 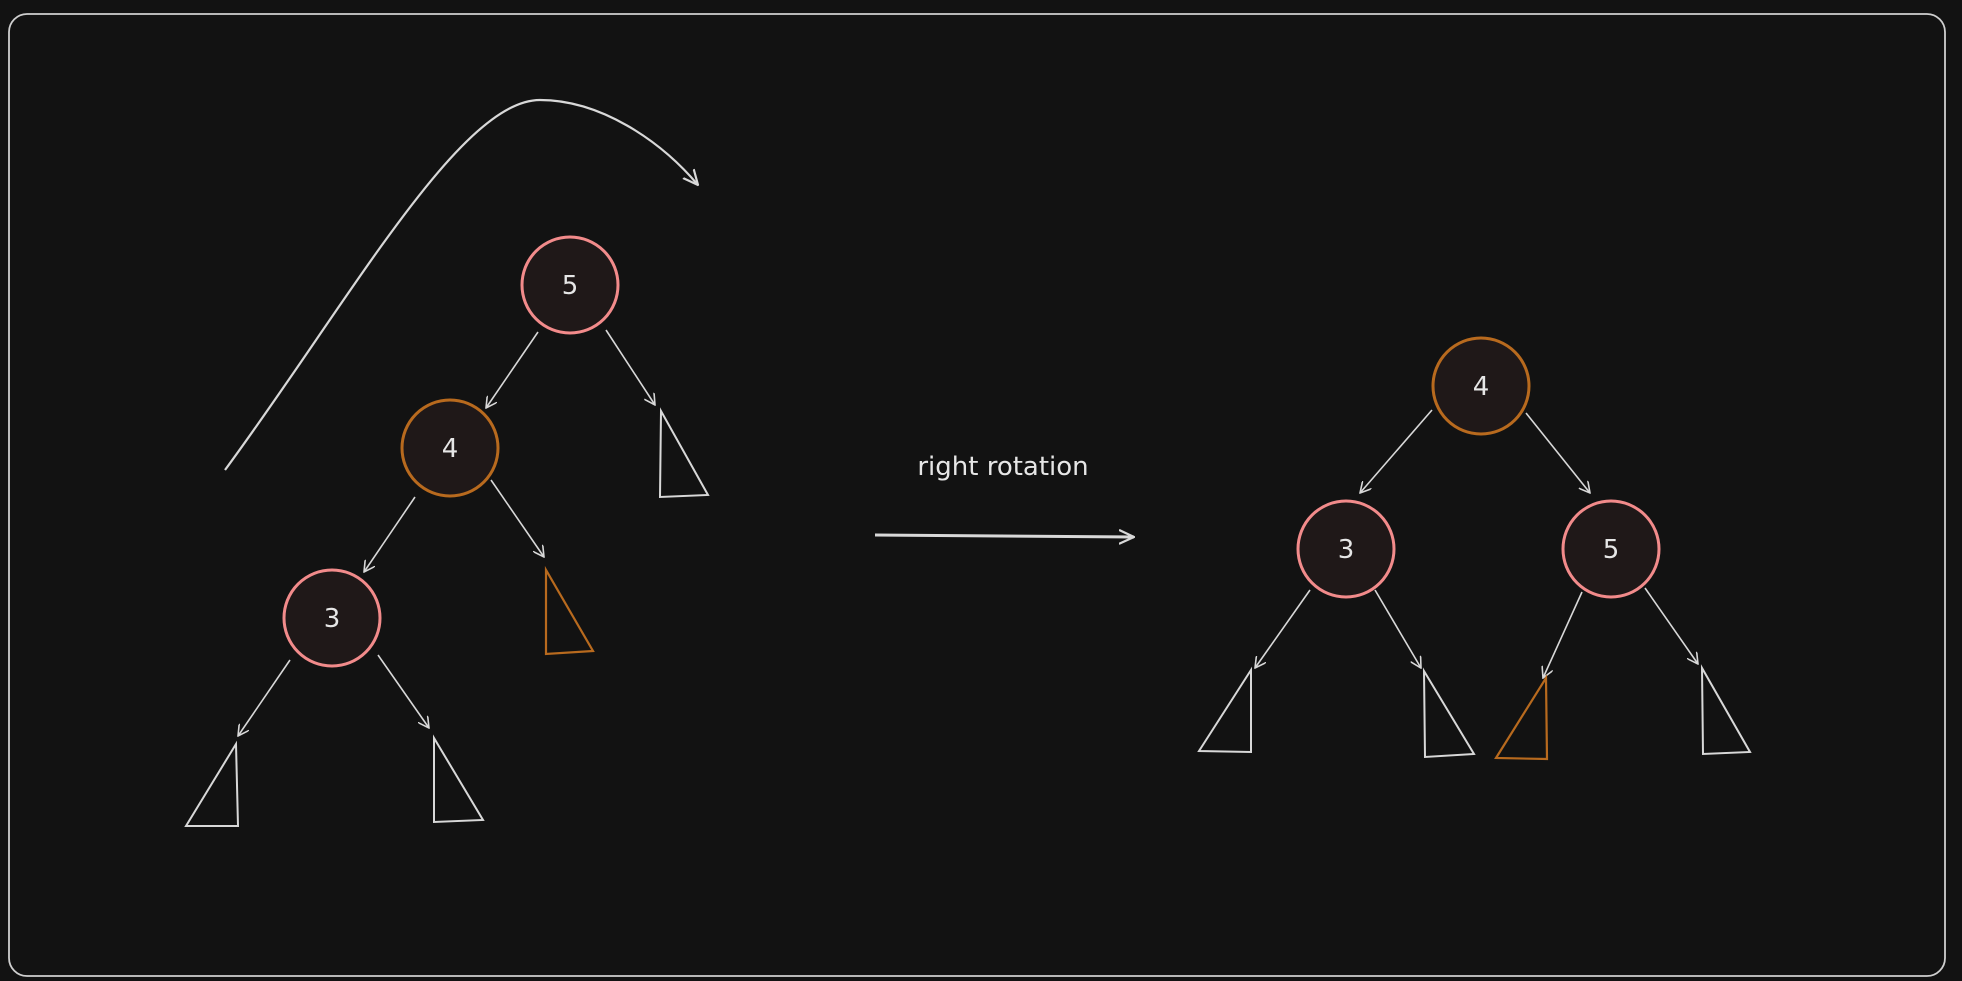 I want to click on before-node-3: 3, so click(x=332, y=618).